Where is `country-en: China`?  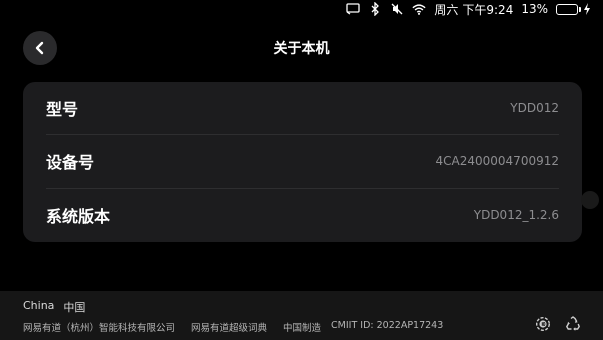 country-en: China is located at coordinates (39, 305).